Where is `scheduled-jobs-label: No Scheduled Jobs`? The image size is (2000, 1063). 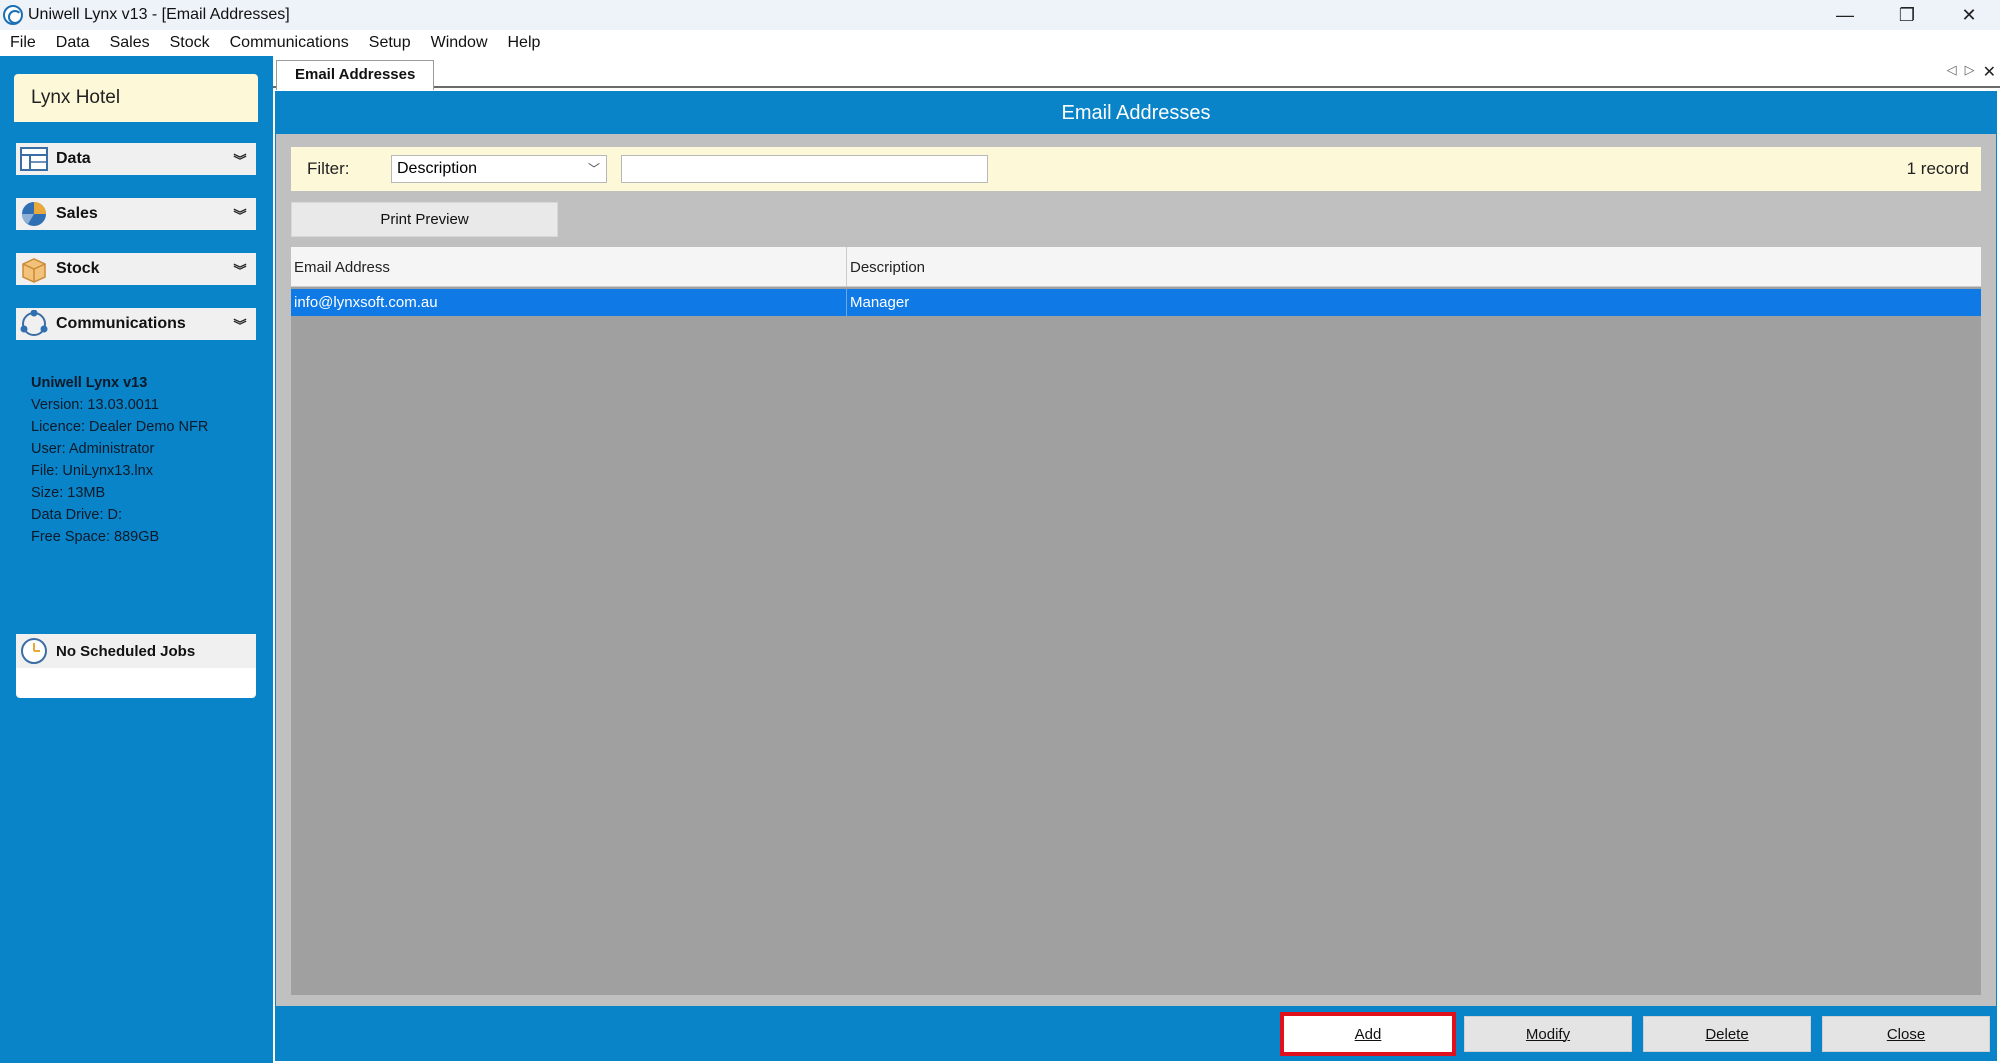
scheduled-jobs-label: No Scheduled Jobs is located at coordinates (126, 651).